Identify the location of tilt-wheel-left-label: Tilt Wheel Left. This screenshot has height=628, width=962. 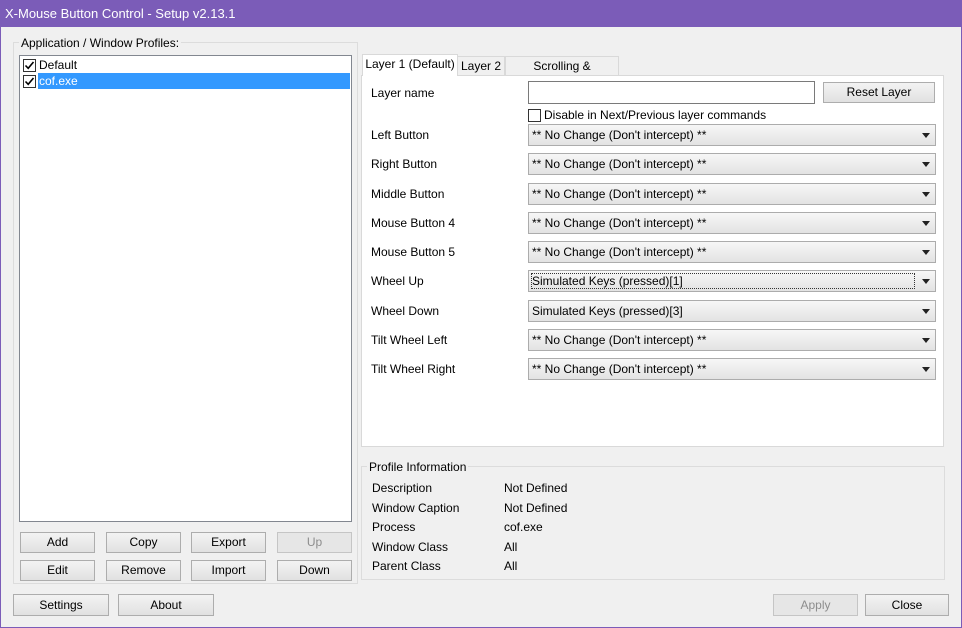
(409, 340).